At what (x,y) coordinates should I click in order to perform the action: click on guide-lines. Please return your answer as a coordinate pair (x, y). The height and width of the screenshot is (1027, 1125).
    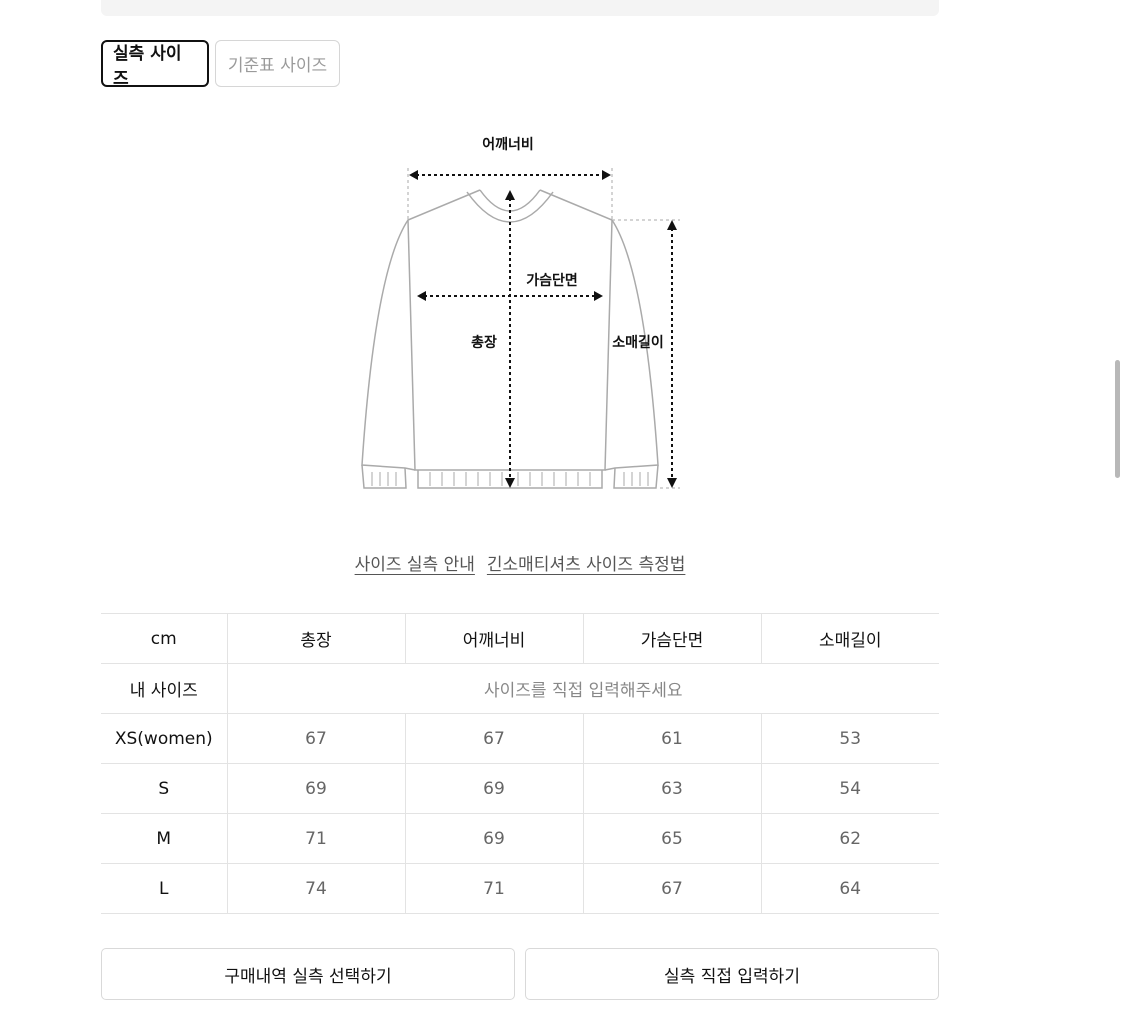
    Looking at the image, I should click on (543, 328).